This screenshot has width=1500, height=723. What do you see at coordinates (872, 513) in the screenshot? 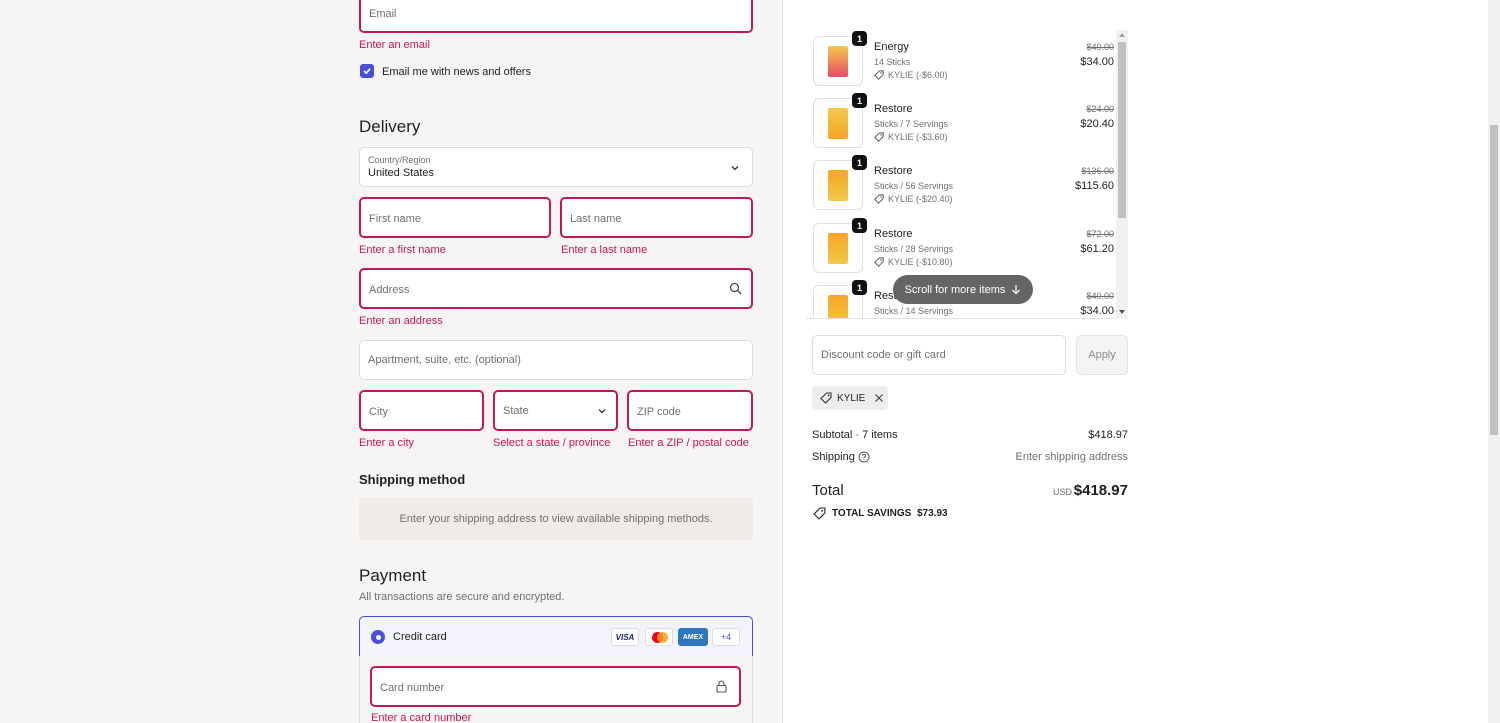
I see `savings-label: TOTAL SAVINGS` at bounding box center [872, 513].